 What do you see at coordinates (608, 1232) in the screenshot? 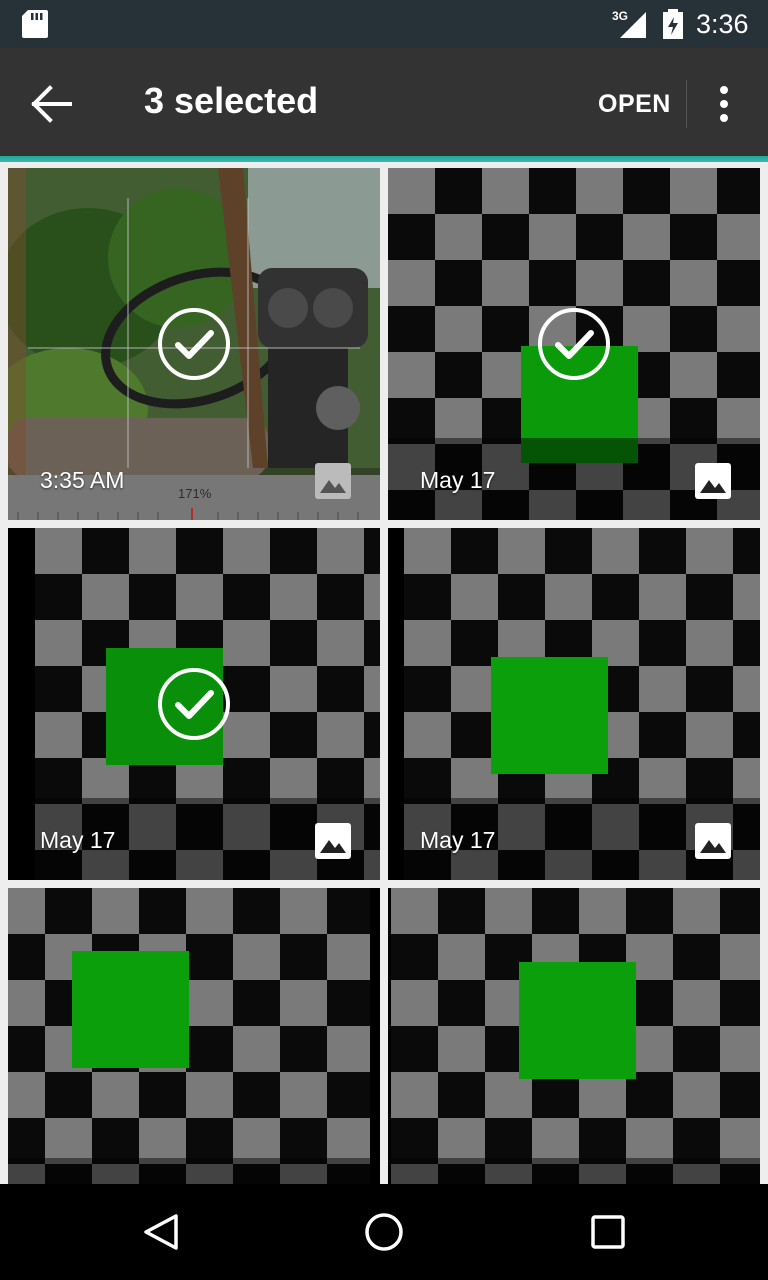
I see `recents-nav-icon` at bounding box center [608, 1232].